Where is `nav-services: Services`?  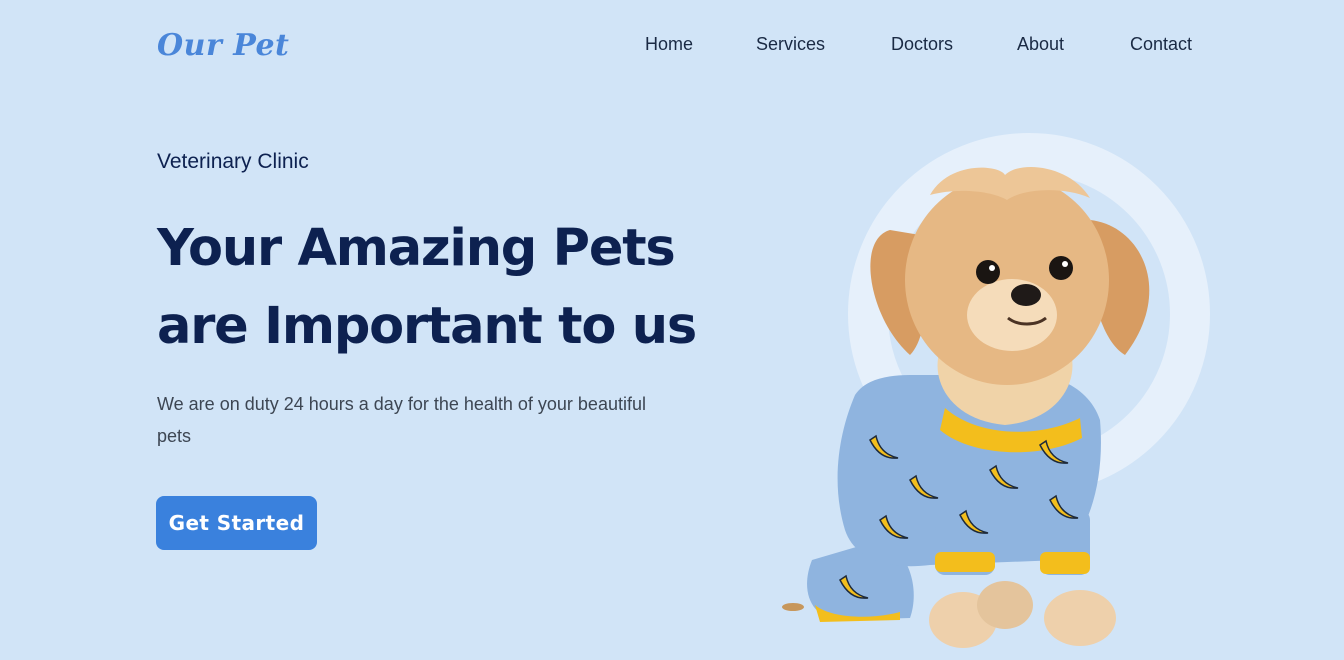 nav-services: Services is located at coordinates (790, 44).